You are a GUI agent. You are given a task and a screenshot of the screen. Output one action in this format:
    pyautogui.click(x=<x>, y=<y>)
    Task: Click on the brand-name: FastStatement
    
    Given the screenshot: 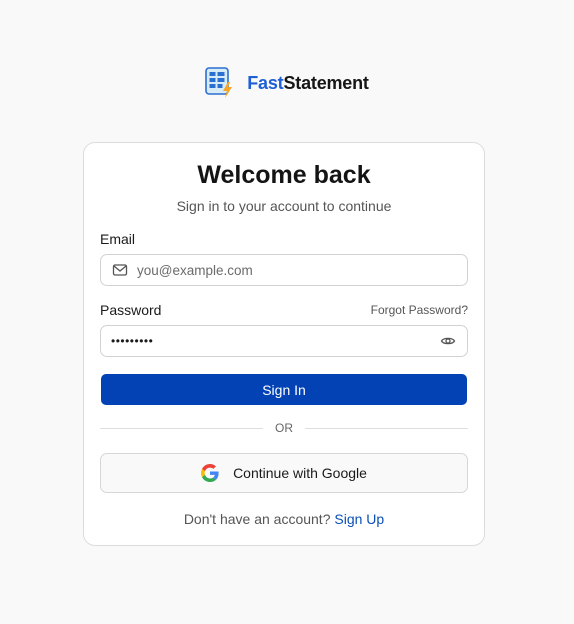 What is the action you would take?
    pyautogui.click(x=308, y=83)
    